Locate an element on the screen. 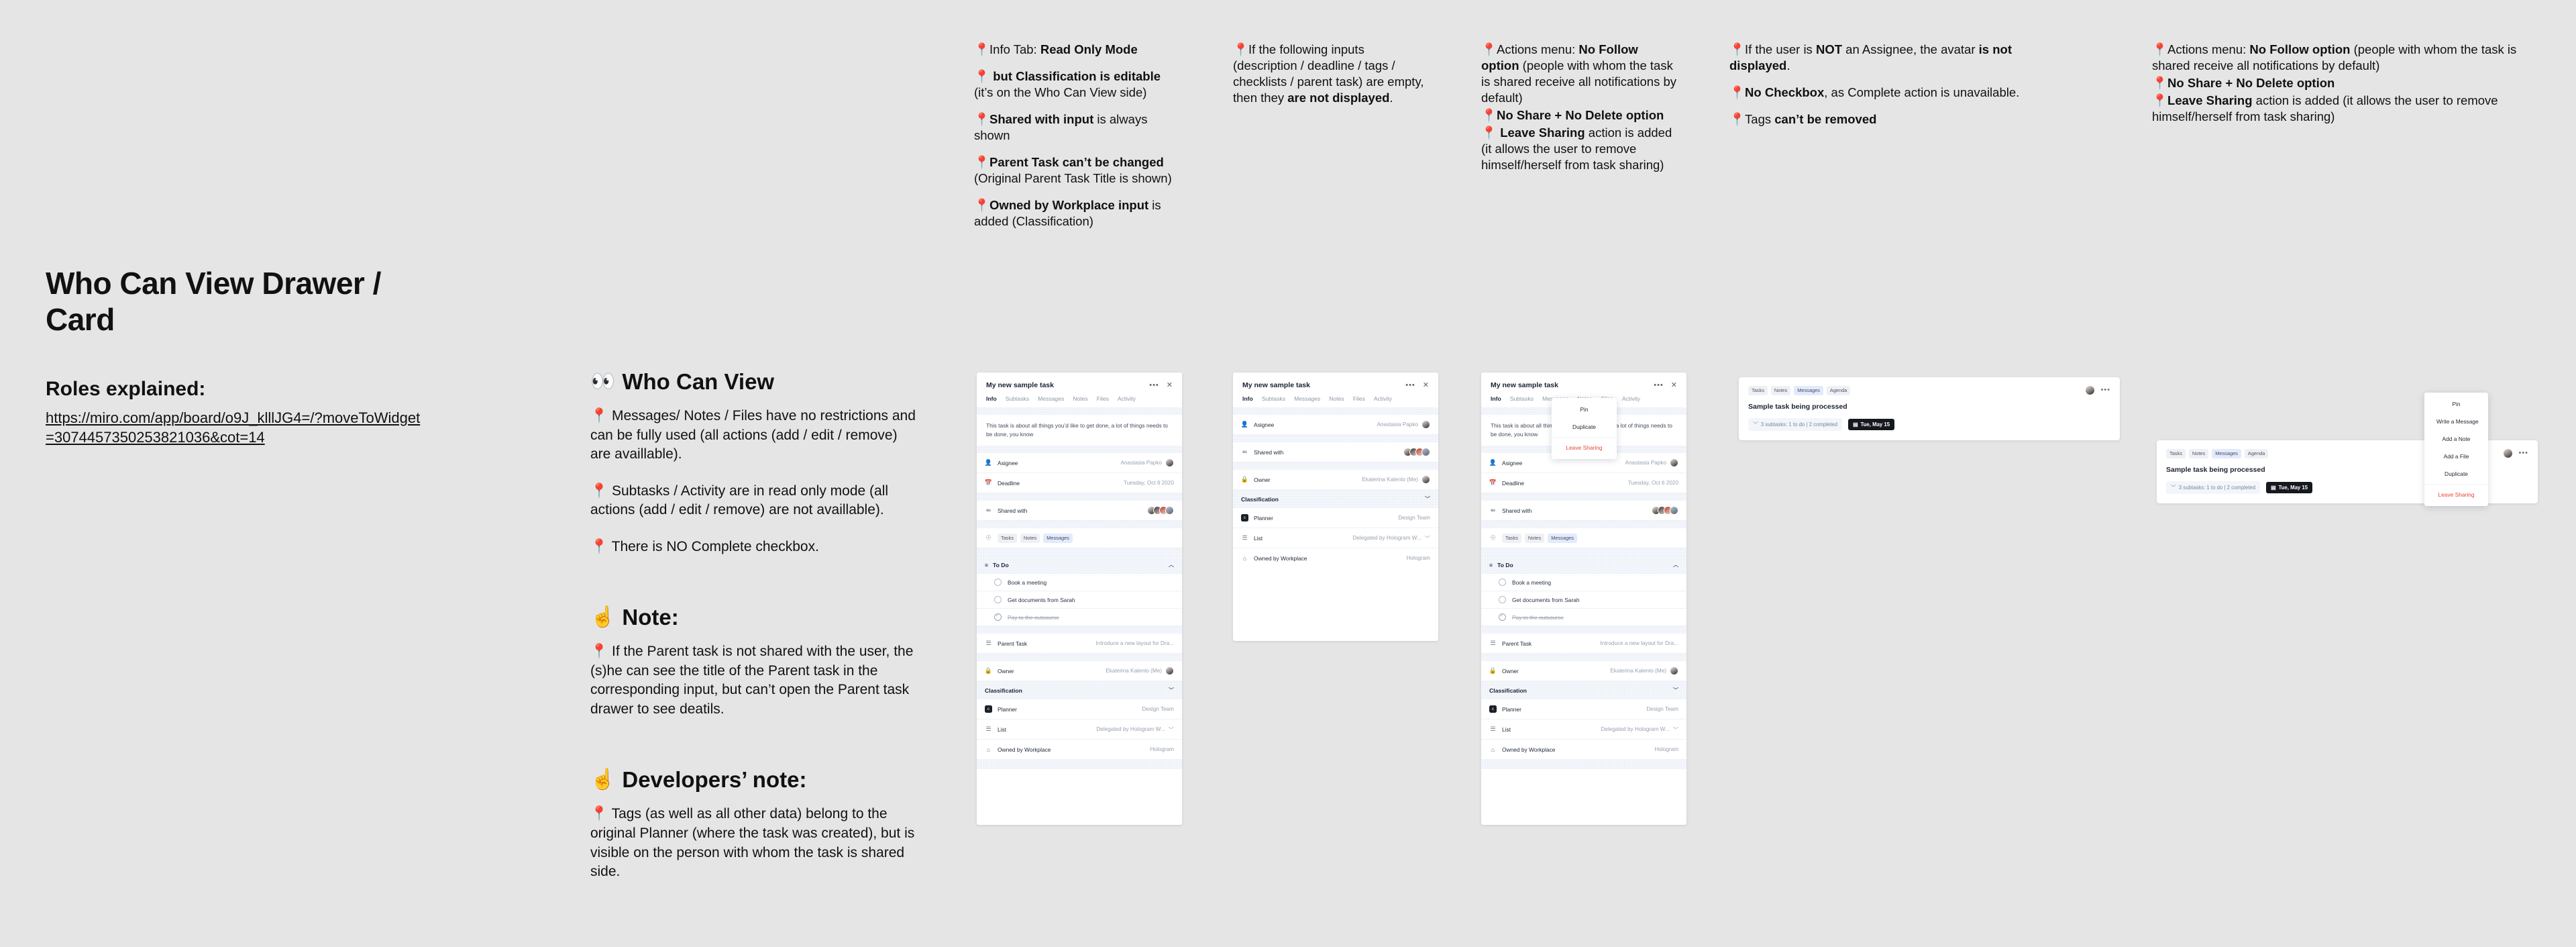 This screenshot has height=947, width=2576. menu-item-add-a-note: Add a Note is located at coordinates (2456, 439).